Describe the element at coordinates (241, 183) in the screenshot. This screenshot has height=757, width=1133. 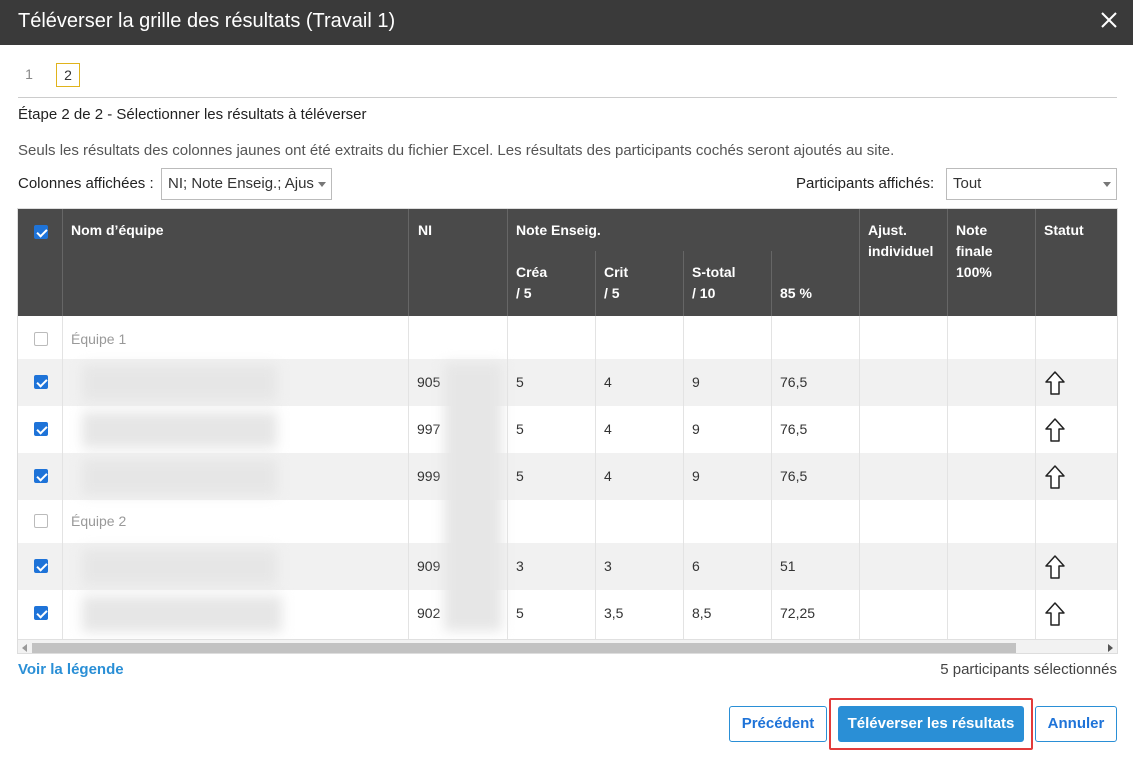
I see `columns-select-value: NI; Note Enseig.; Ajus` at that location.